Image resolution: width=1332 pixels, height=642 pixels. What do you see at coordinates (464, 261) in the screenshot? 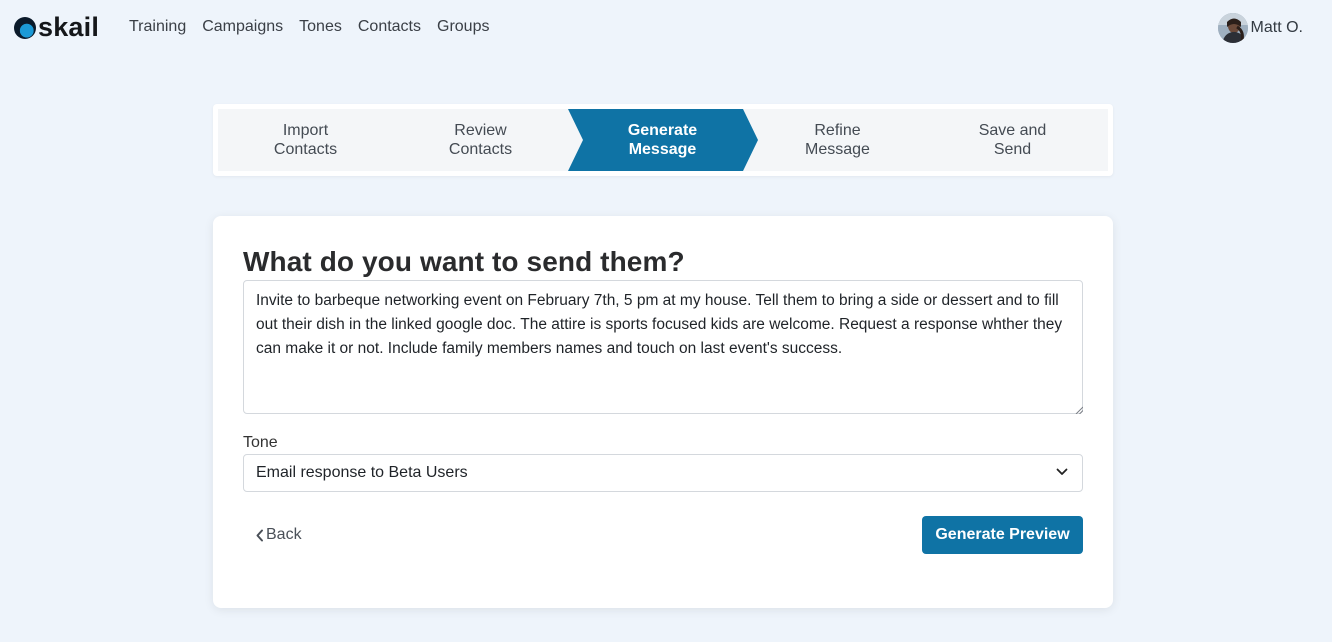
I see `page-title: What do you want to send them?` at bounding box center [464, 261].